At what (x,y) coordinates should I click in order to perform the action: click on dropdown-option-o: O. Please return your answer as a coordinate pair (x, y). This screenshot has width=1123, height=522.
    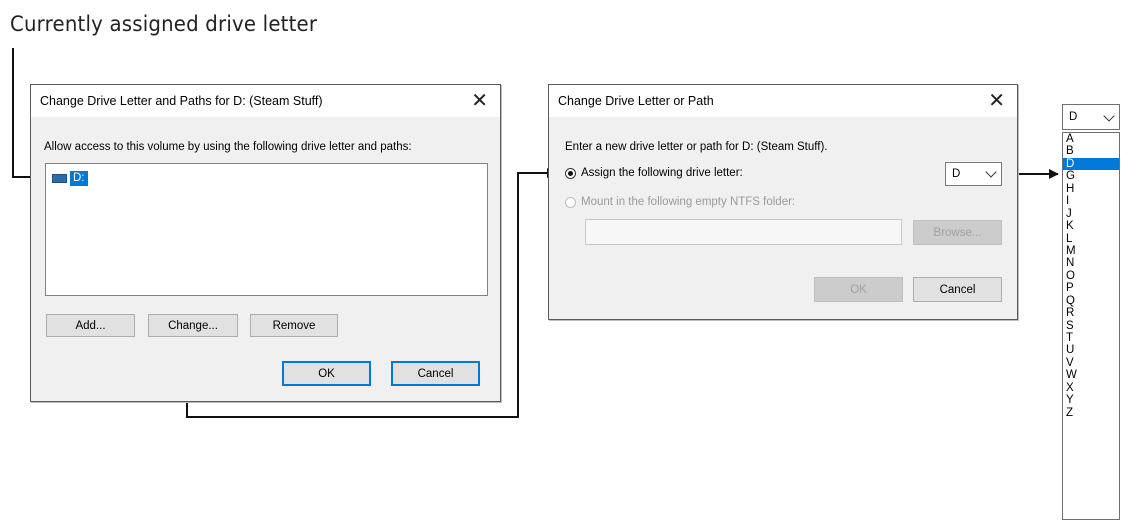
    Looking at the image, I should click on (1091, 276).